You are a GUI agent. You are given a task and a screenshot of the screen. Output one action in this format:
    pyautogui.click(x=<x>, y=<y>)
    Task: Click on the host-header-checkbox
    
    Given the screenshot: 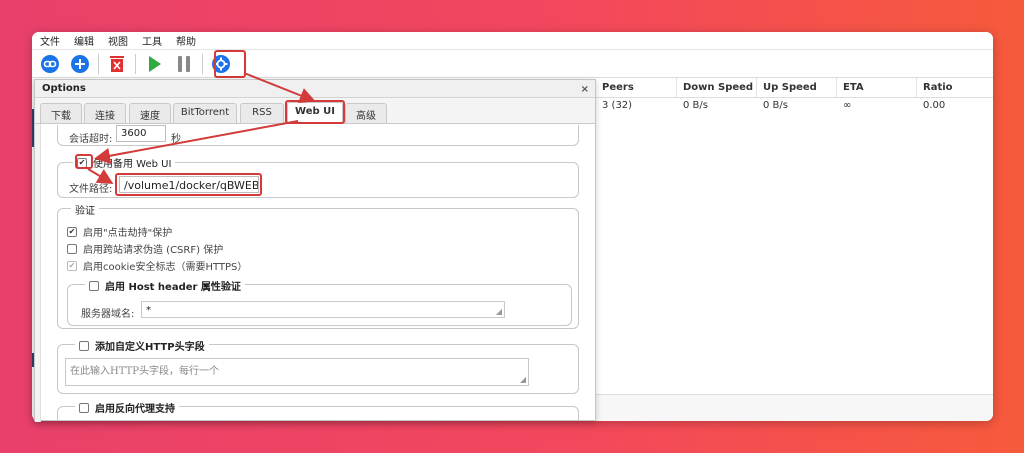 What is the action you would take?
    pyautogui.click(x=94, y=285)
    